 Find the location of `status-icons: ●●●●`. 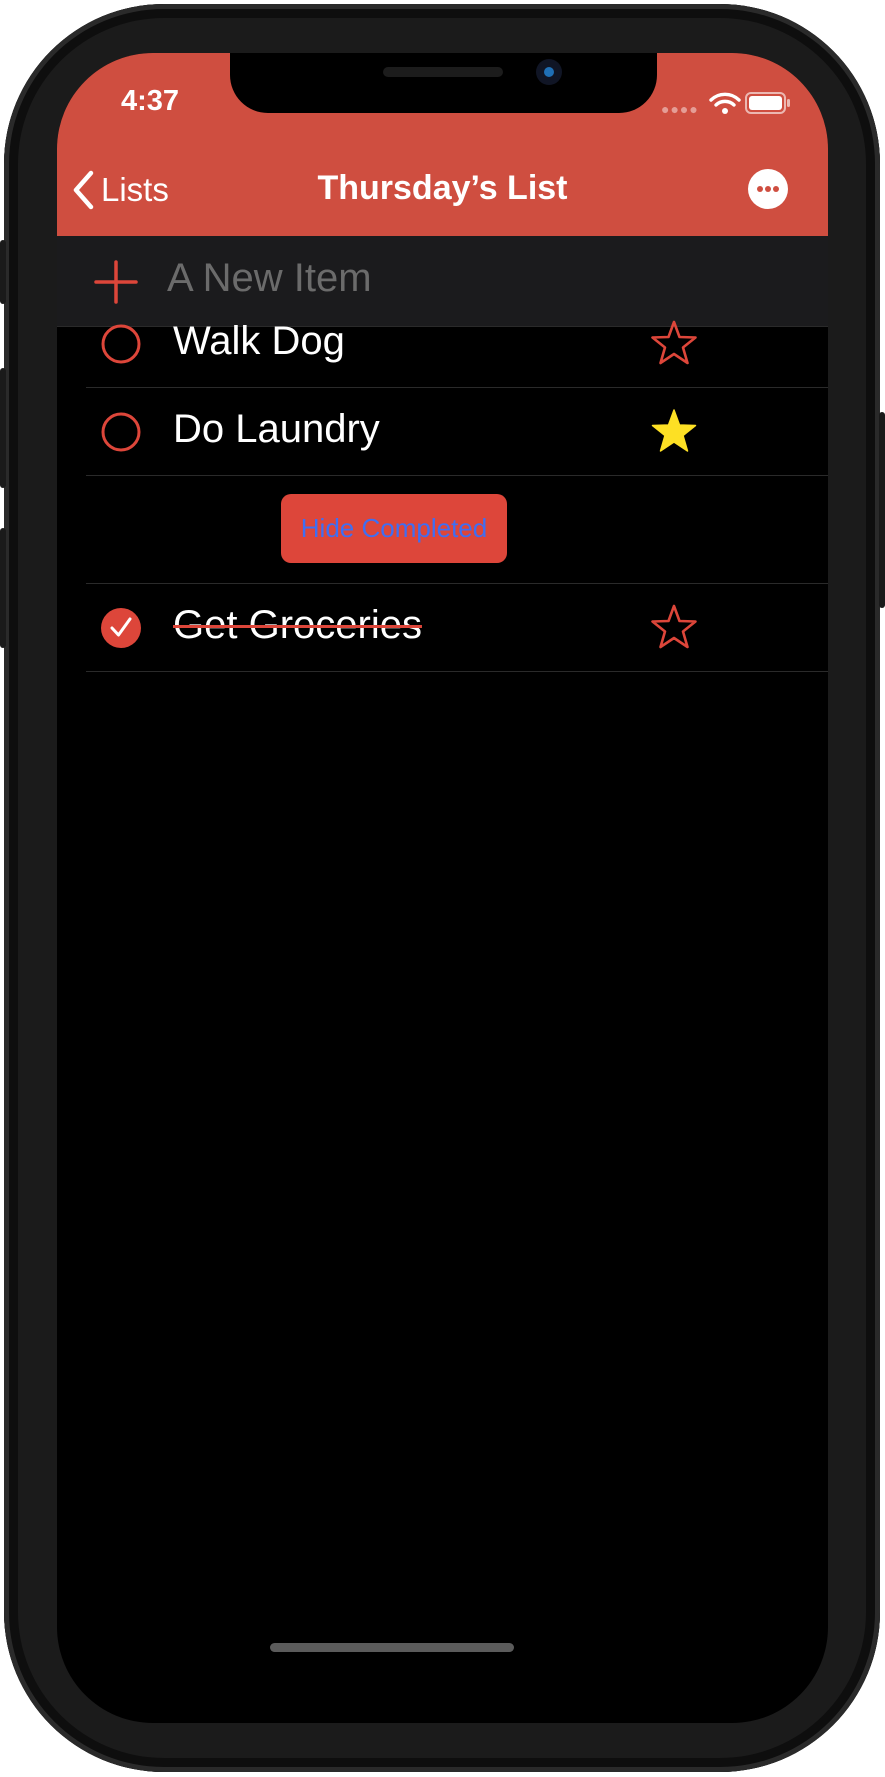

status-icons: ●●●● is located at coordinates (726, 104).